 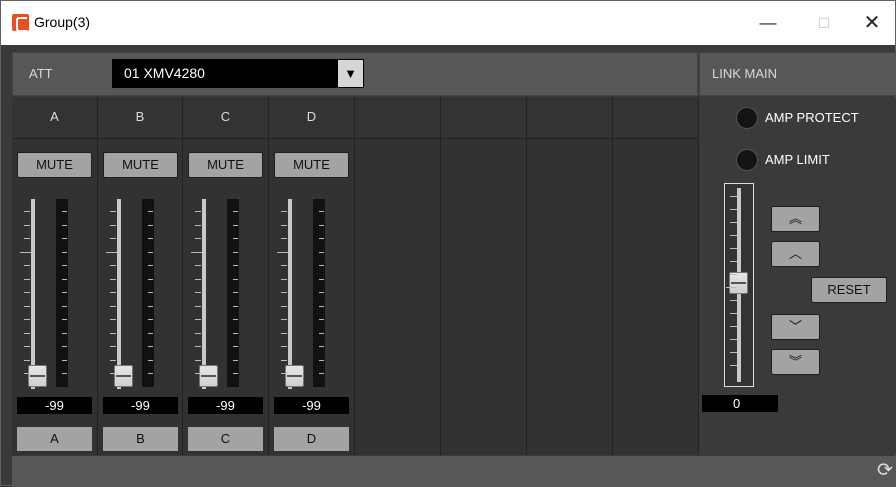 I want to click on reset-button: RESET, so click(x=849, y=290).